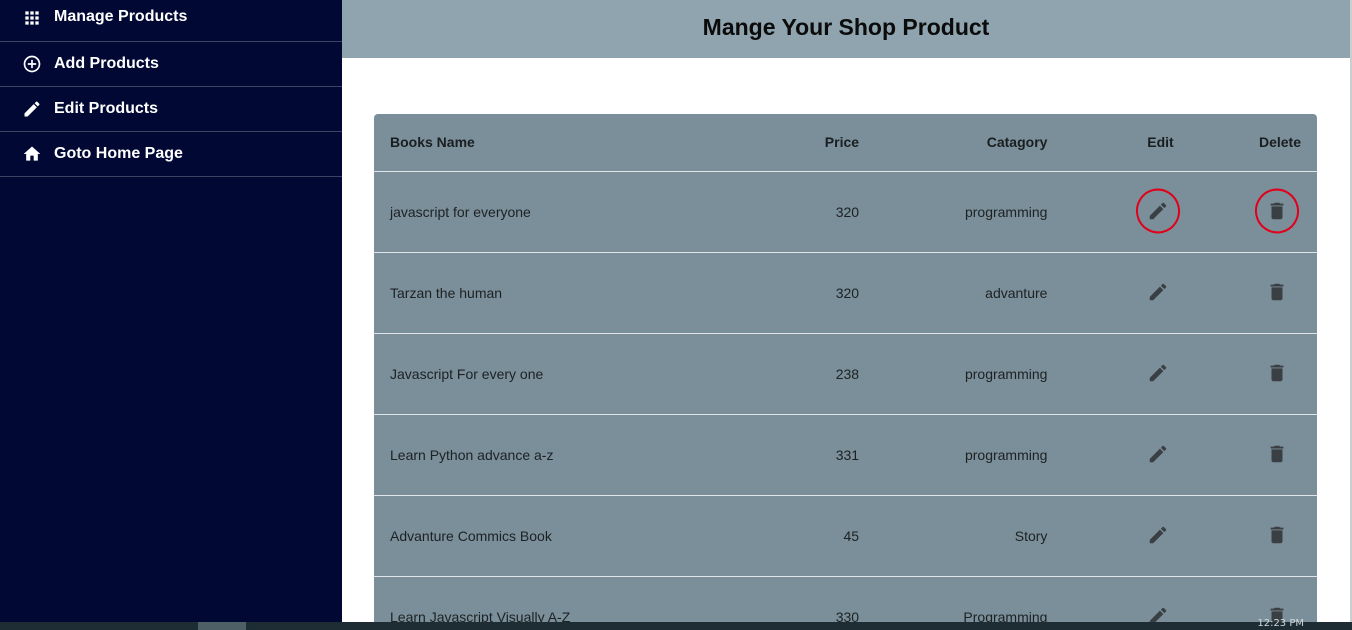 The width and height of the screenshot is (1352, 630). What do you see at coordinates (1016, 292) in the screenshot?
I see `category-cell: advanture` at bounding box center [1016, 292].